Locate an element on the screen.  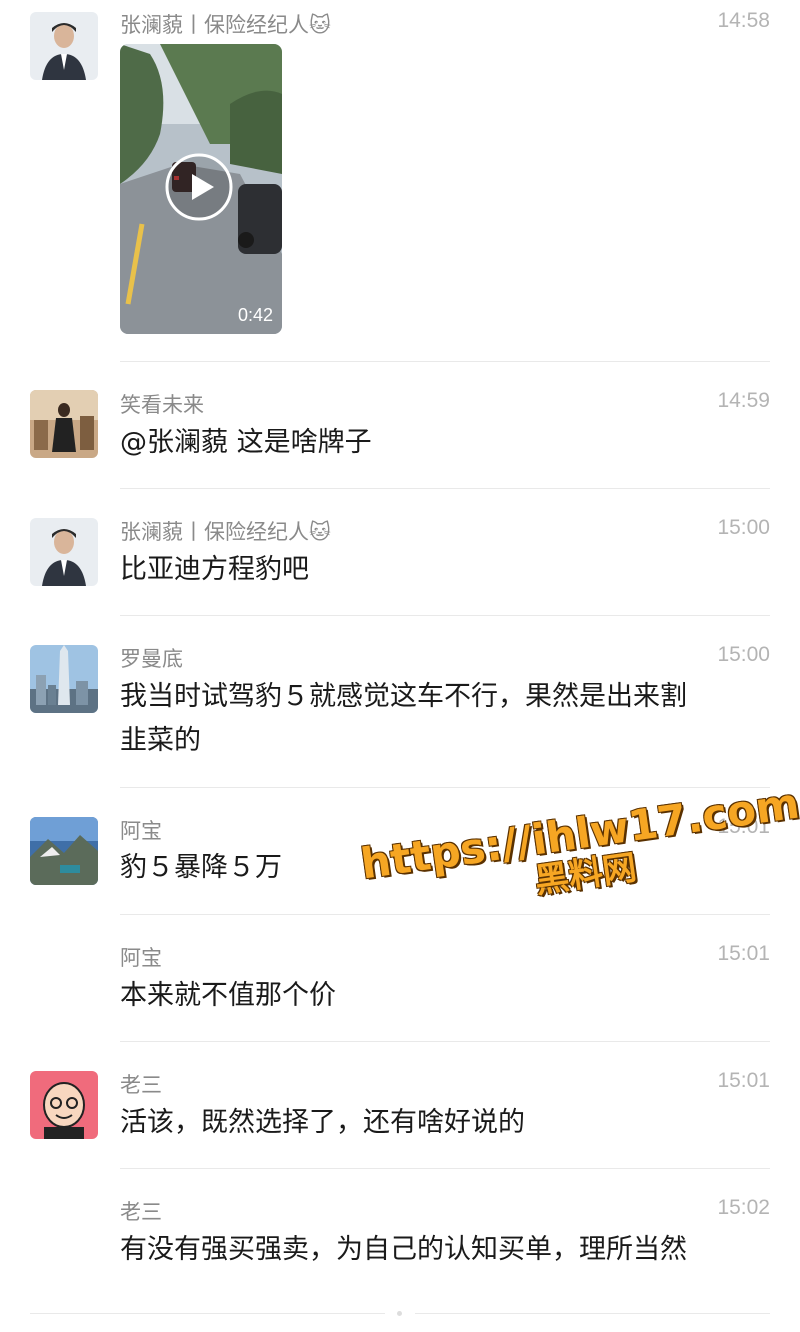
watermark: https://ihlw17.com 黑料网 is located at coordinates (579, 851).